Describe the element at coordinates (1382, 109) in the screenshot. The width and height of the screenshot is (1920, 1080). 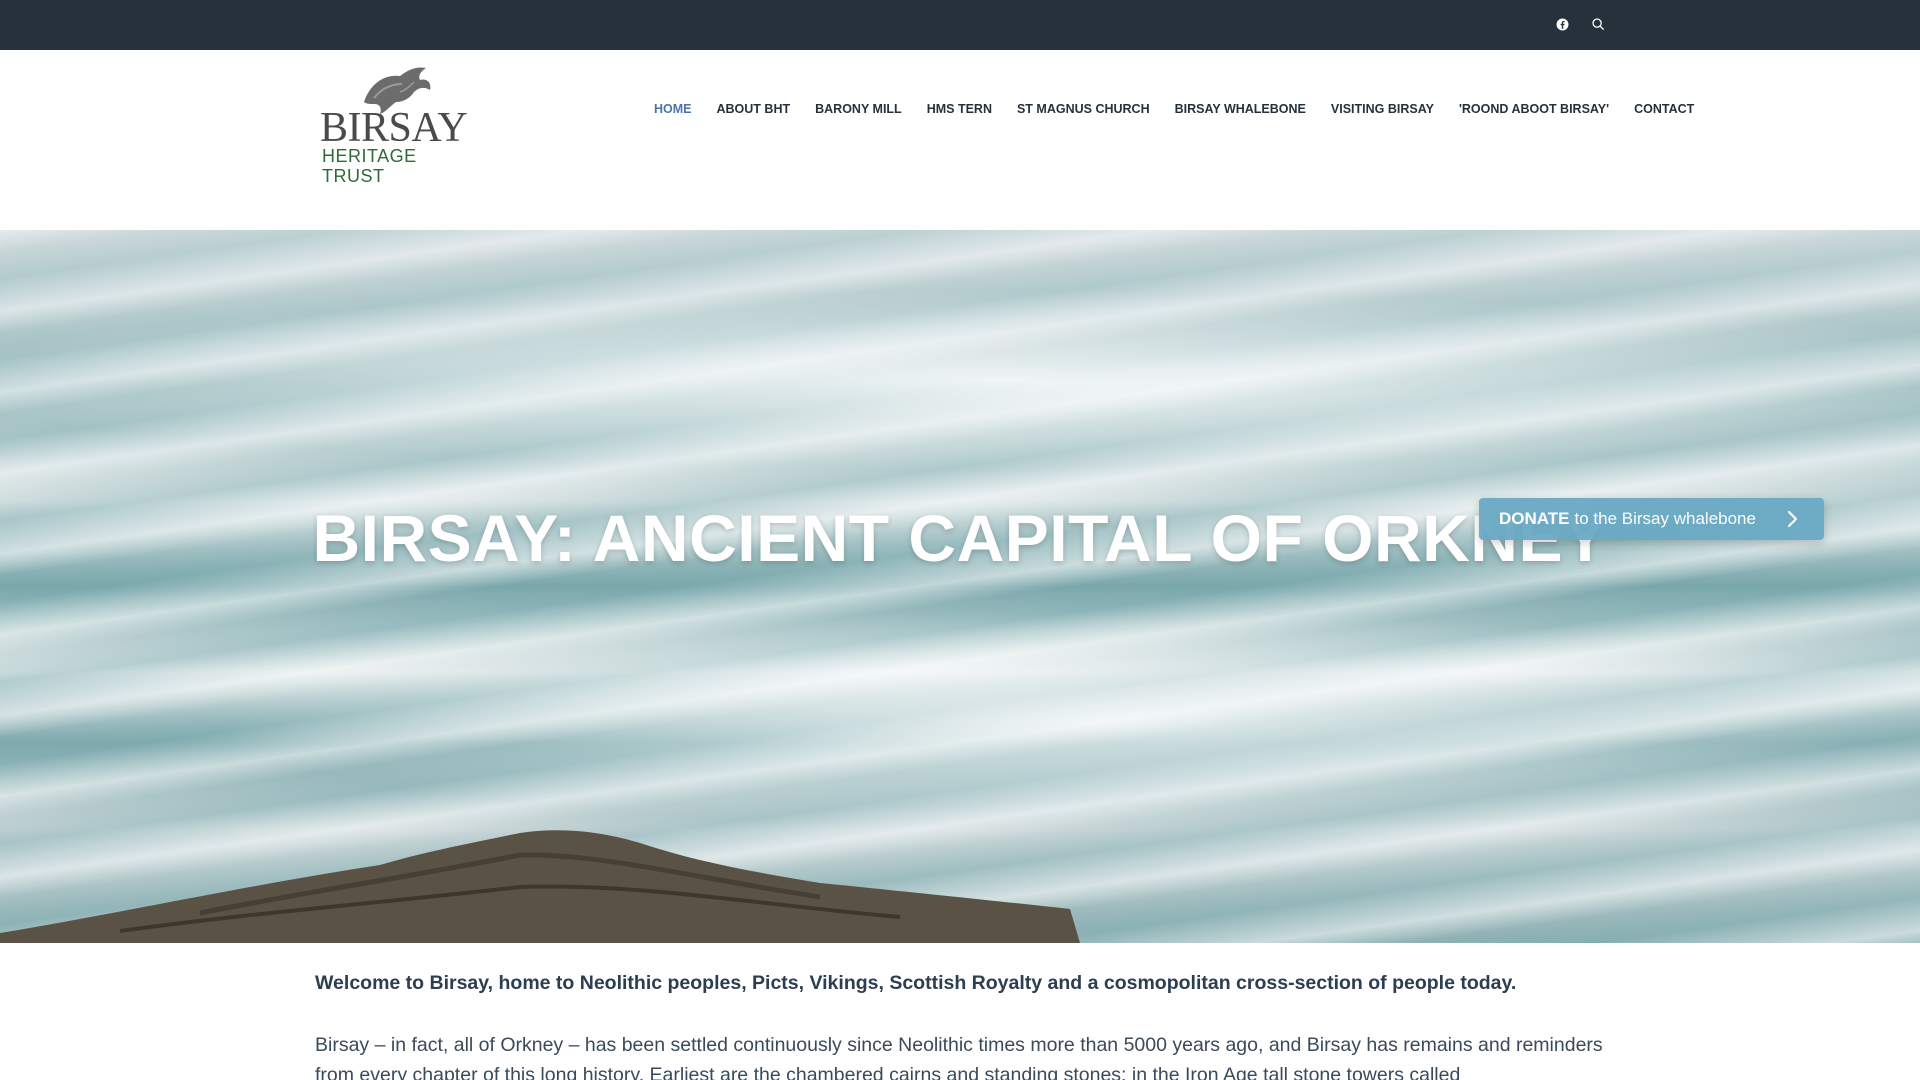
I see `nav-item-visiting-birsay: VISITING BIRSAY` at that location.